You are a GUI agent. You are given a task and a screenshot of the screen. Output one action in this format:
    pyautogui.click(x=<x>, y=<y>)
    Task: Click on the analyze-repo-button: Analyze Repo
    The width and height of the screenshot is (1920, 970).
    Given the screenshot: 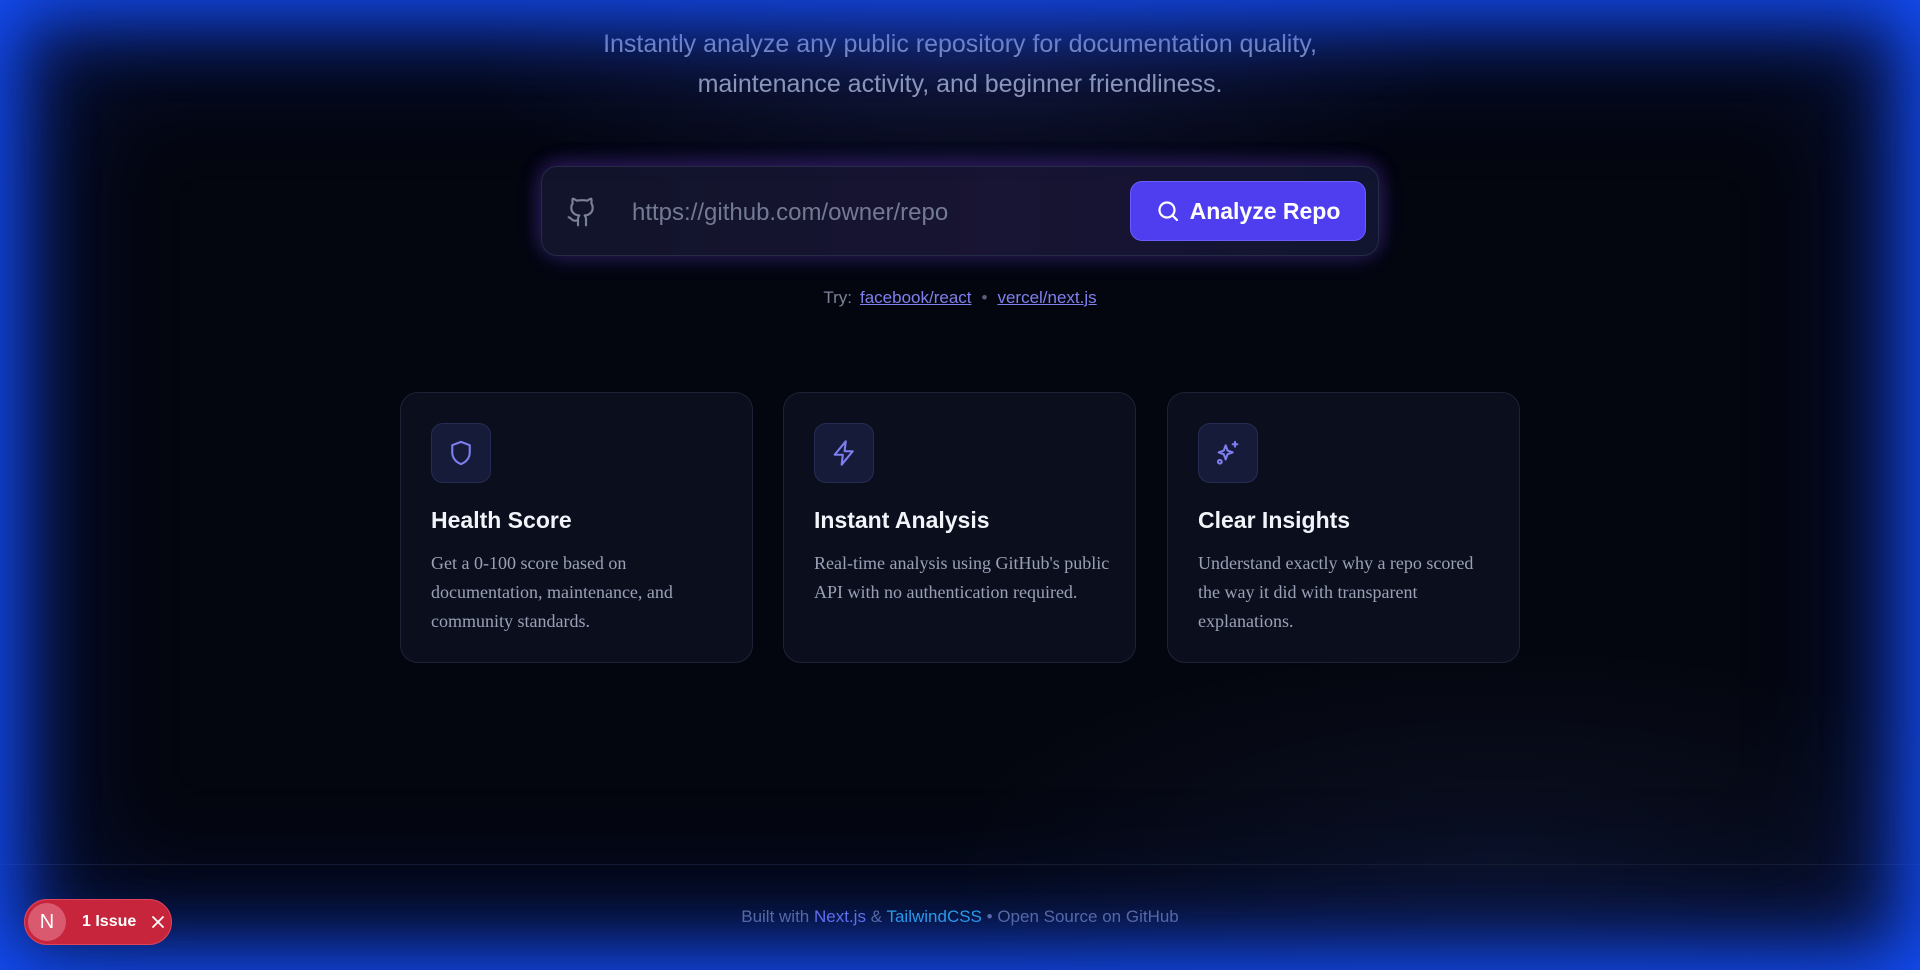 What is the action you would take?
    pyautogui.click(x=1248, y=211)
    